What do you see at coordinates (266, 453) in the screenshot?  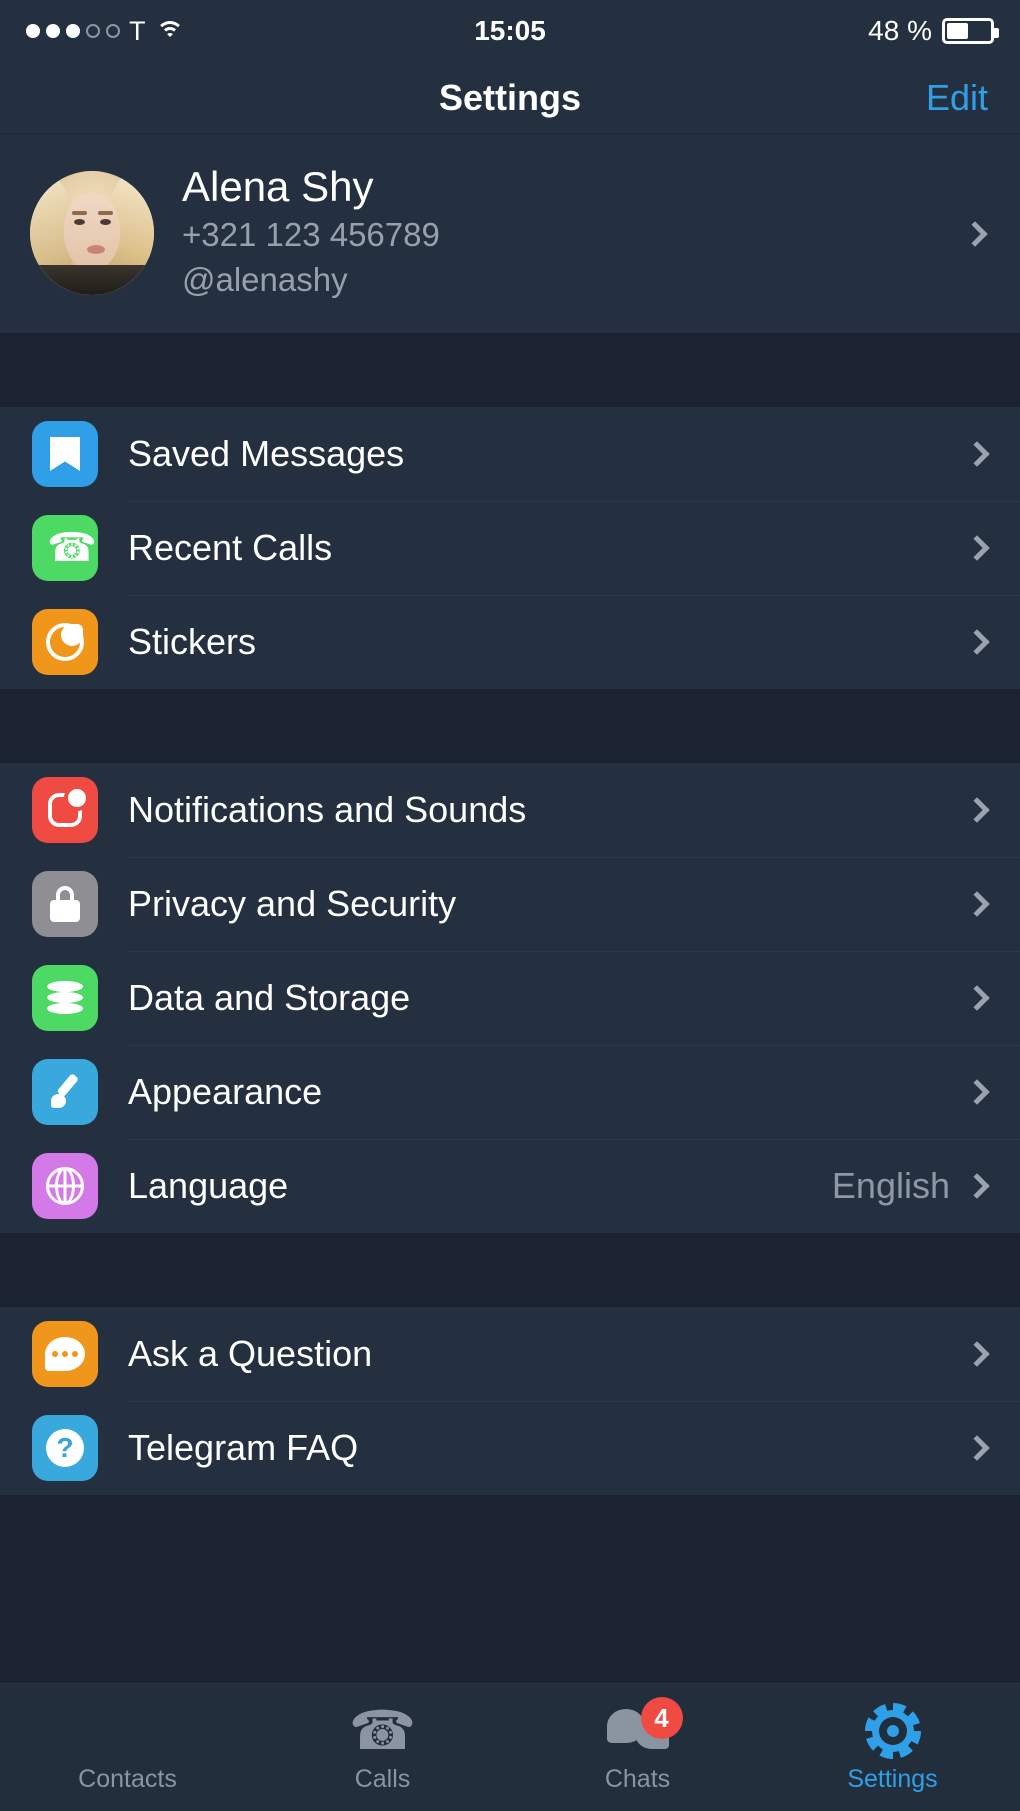 I see `row-label: Saved Messages` at bounding box center [266, 453].